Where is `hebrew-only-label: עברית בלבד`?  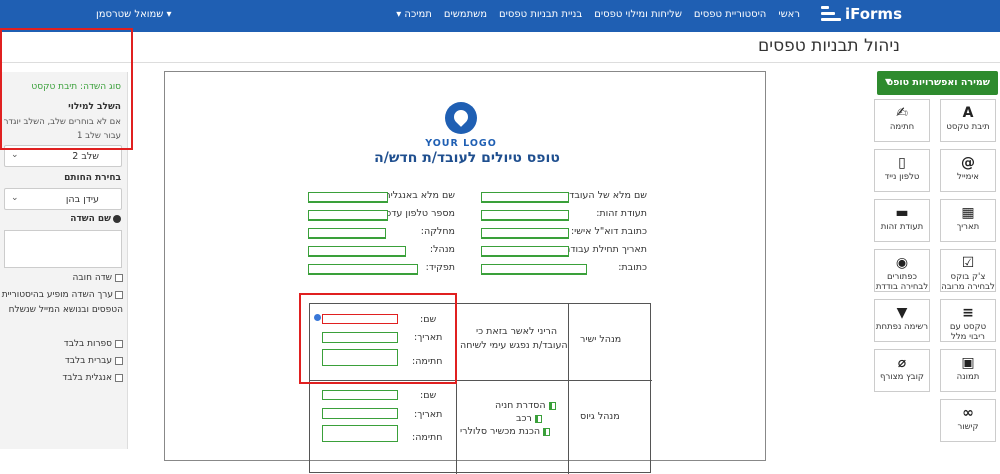 hebrew-only-label: עברית בלבד is located at coordinates (88, 361).